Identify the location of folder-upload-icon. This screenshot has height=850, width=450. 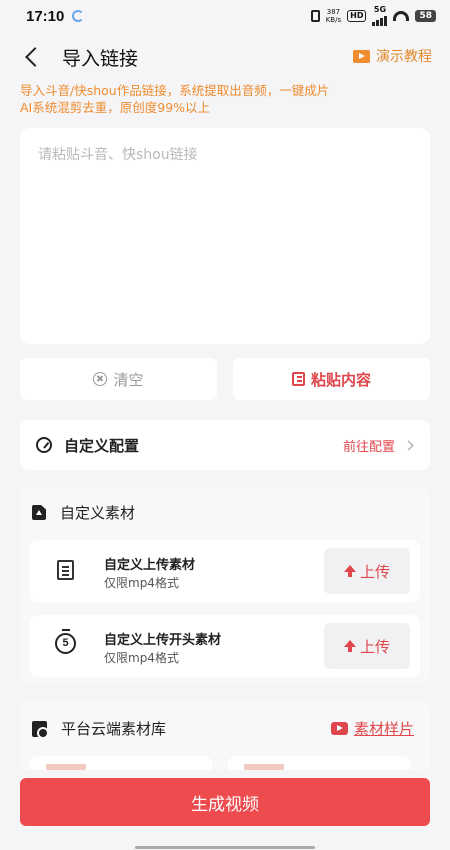
(39, 512).